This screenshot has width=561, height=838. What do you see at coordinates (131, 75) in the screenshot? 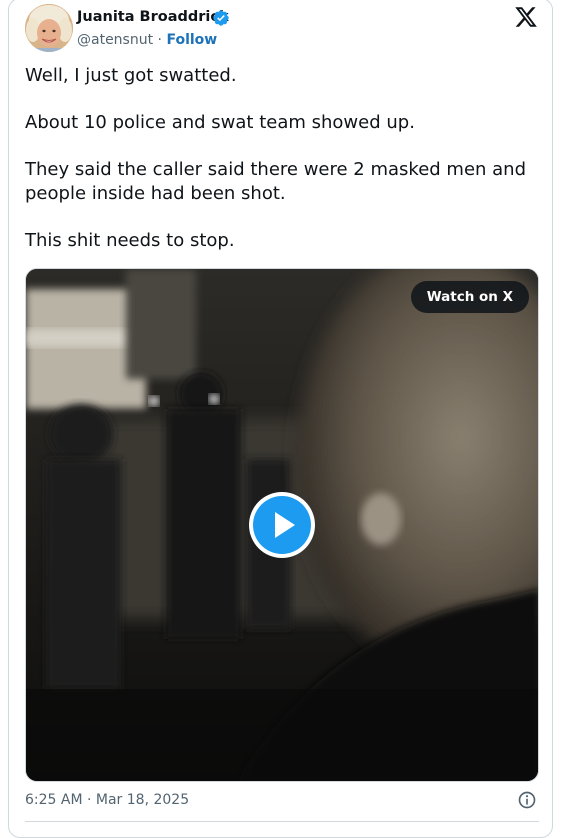
I see `tweet-paragraph: Well, I just got swatted.` at bounding box center [131, 75].